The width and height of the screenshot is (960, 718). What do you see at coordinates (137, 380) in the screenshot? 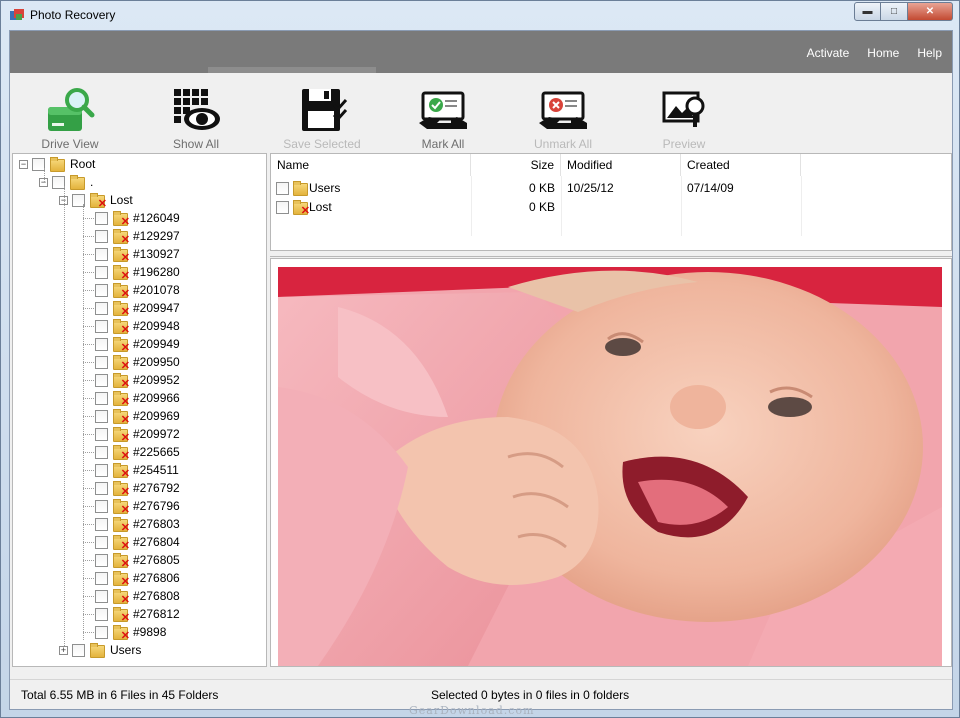
I see `tree-node-lost-item: ✕ #209952` at bounding box center [137, 380].